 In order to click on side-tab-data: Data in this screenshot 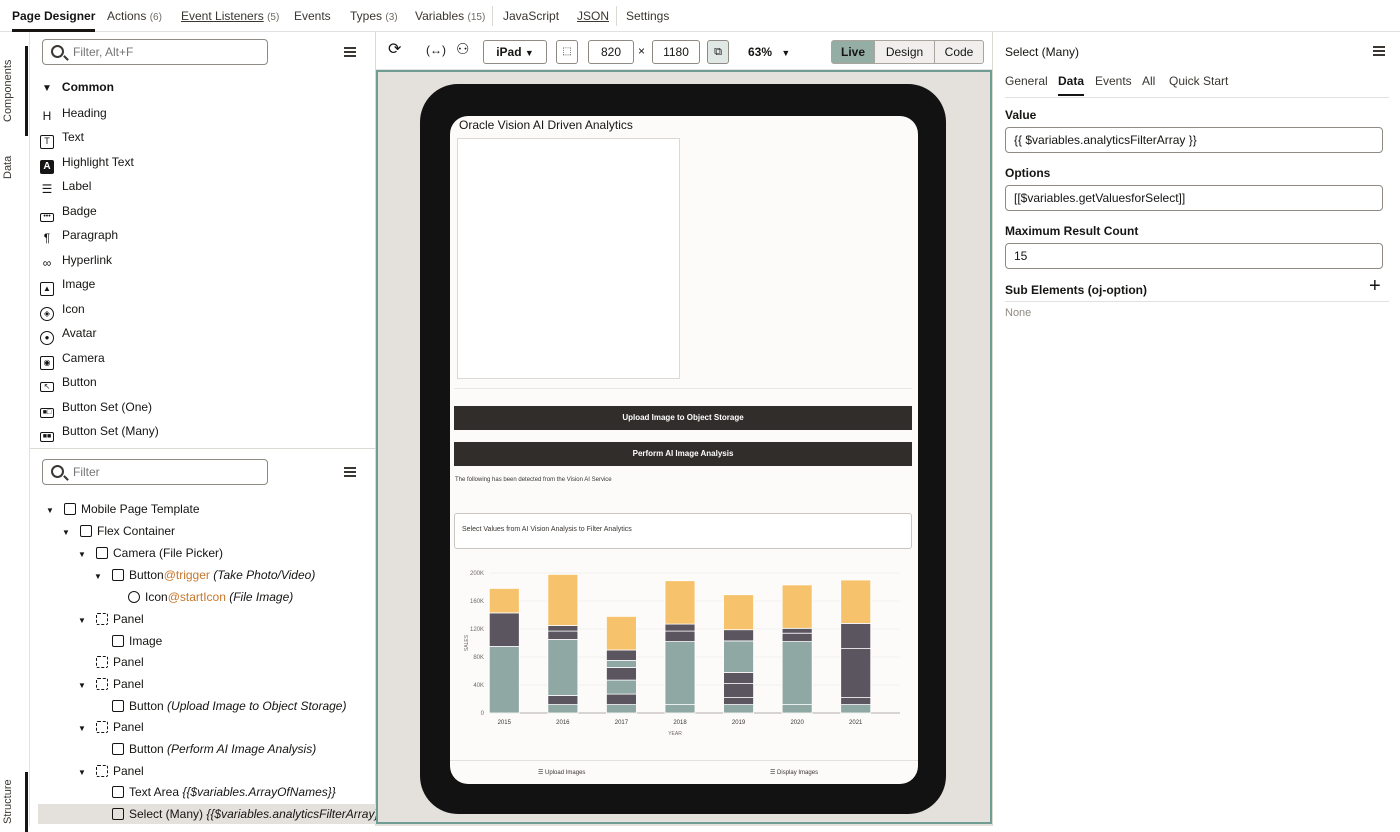, I will do `click(15, 167)`.